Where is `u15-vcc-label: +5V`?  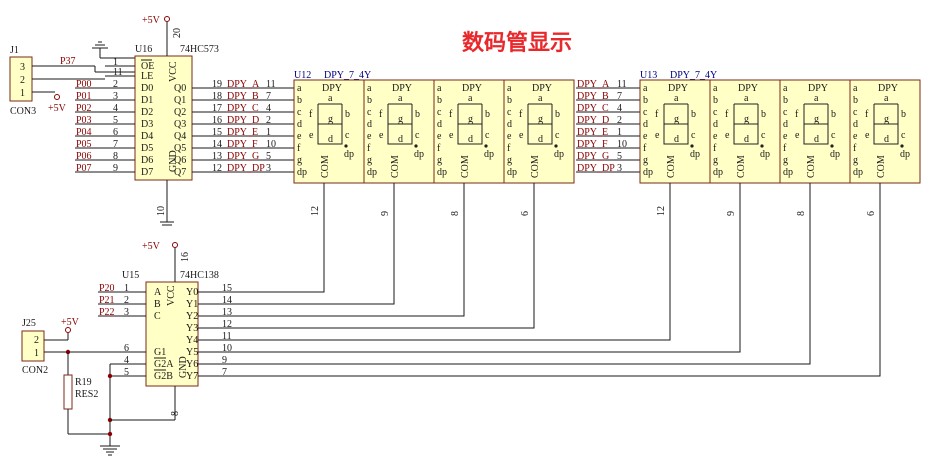
u15-vcc-label: +5V is located at coordinates (151, 246).